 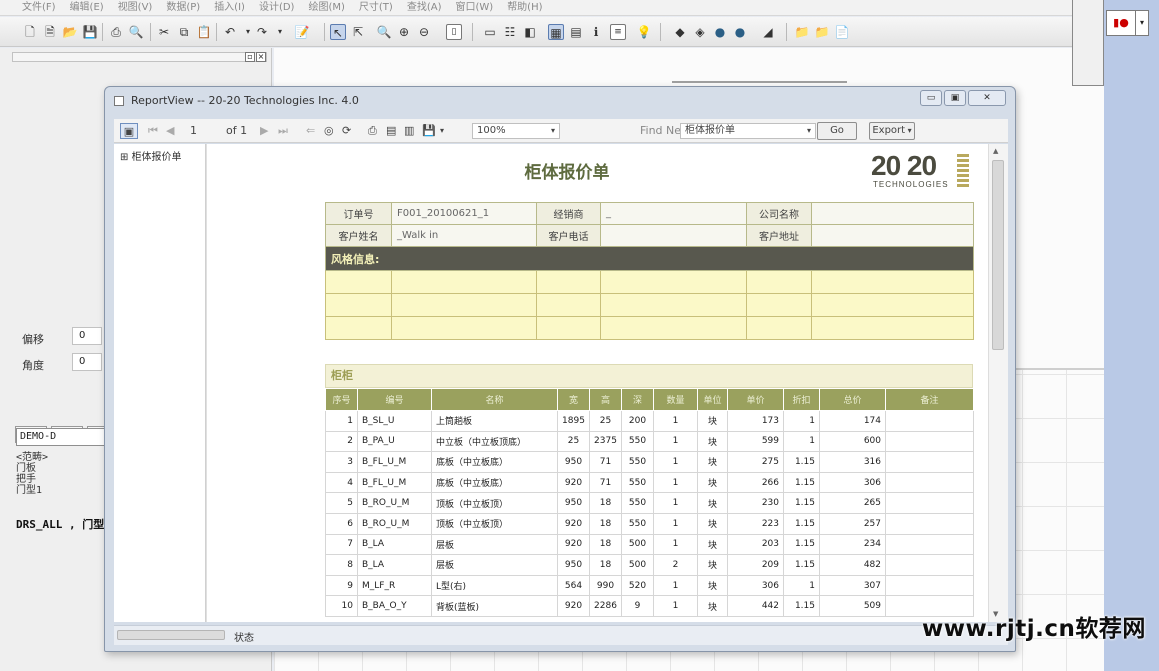 What do you see at coordinates (649, 462) in the screenshot?
I see `table-row: 3 B_FL_U_M 底板（中立板底） 950 71 550 1 块 275 1.15 316` at bounding box center [649, 462].